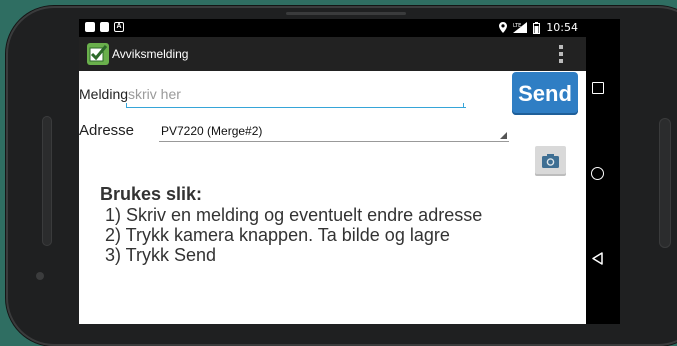 The image size is (677, 346). I want to click on app-title: Avviksmelding, so click(150, 54).